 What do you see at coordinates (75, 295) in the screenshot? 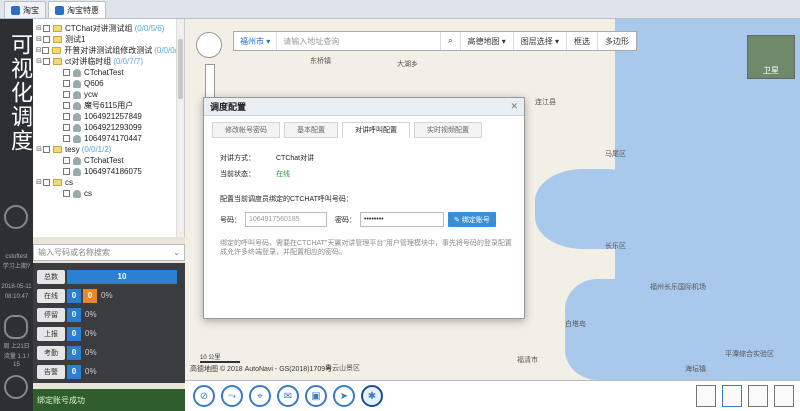
I see `stat-row: 在线 0 0 0%` at bounding box center [75, 295].